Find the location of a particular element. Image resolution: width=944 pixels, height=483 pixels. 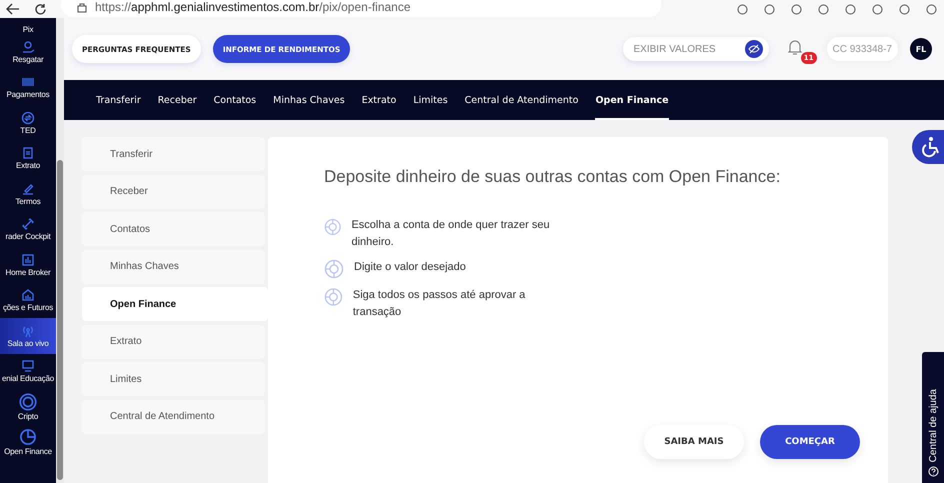

learn-more-button: SAIBA MAIS is located at coordinates (694, 442).